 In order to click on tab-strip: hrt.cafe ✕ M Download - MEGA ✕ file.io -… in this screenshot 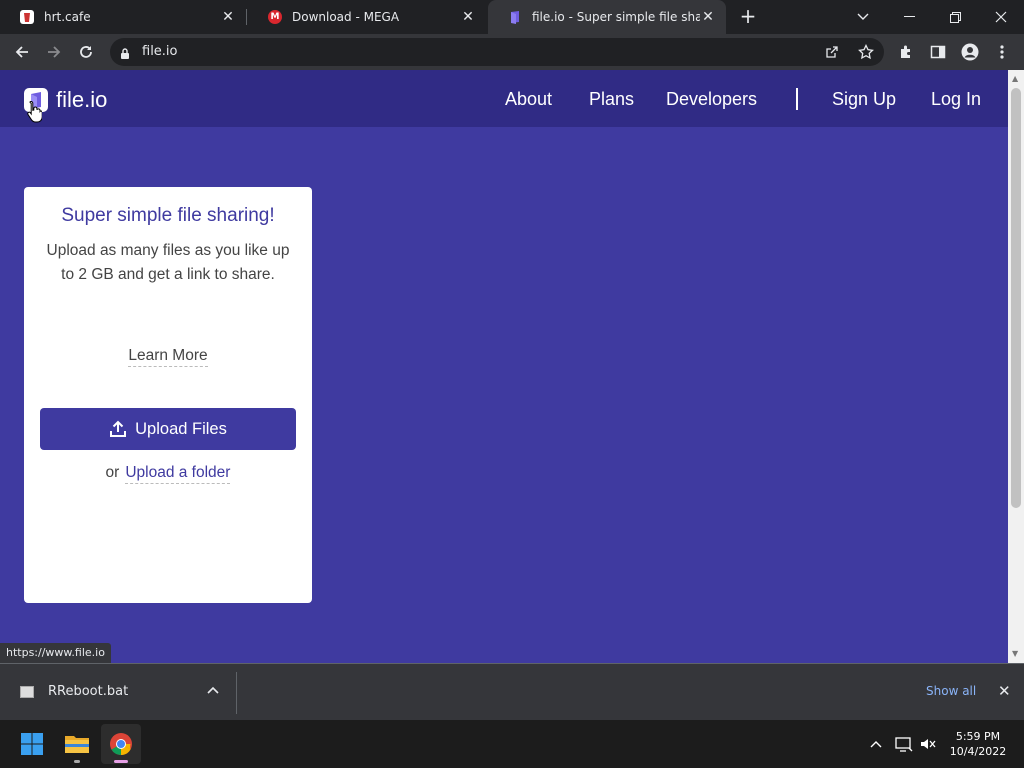, I will do `click(512, 17)`.